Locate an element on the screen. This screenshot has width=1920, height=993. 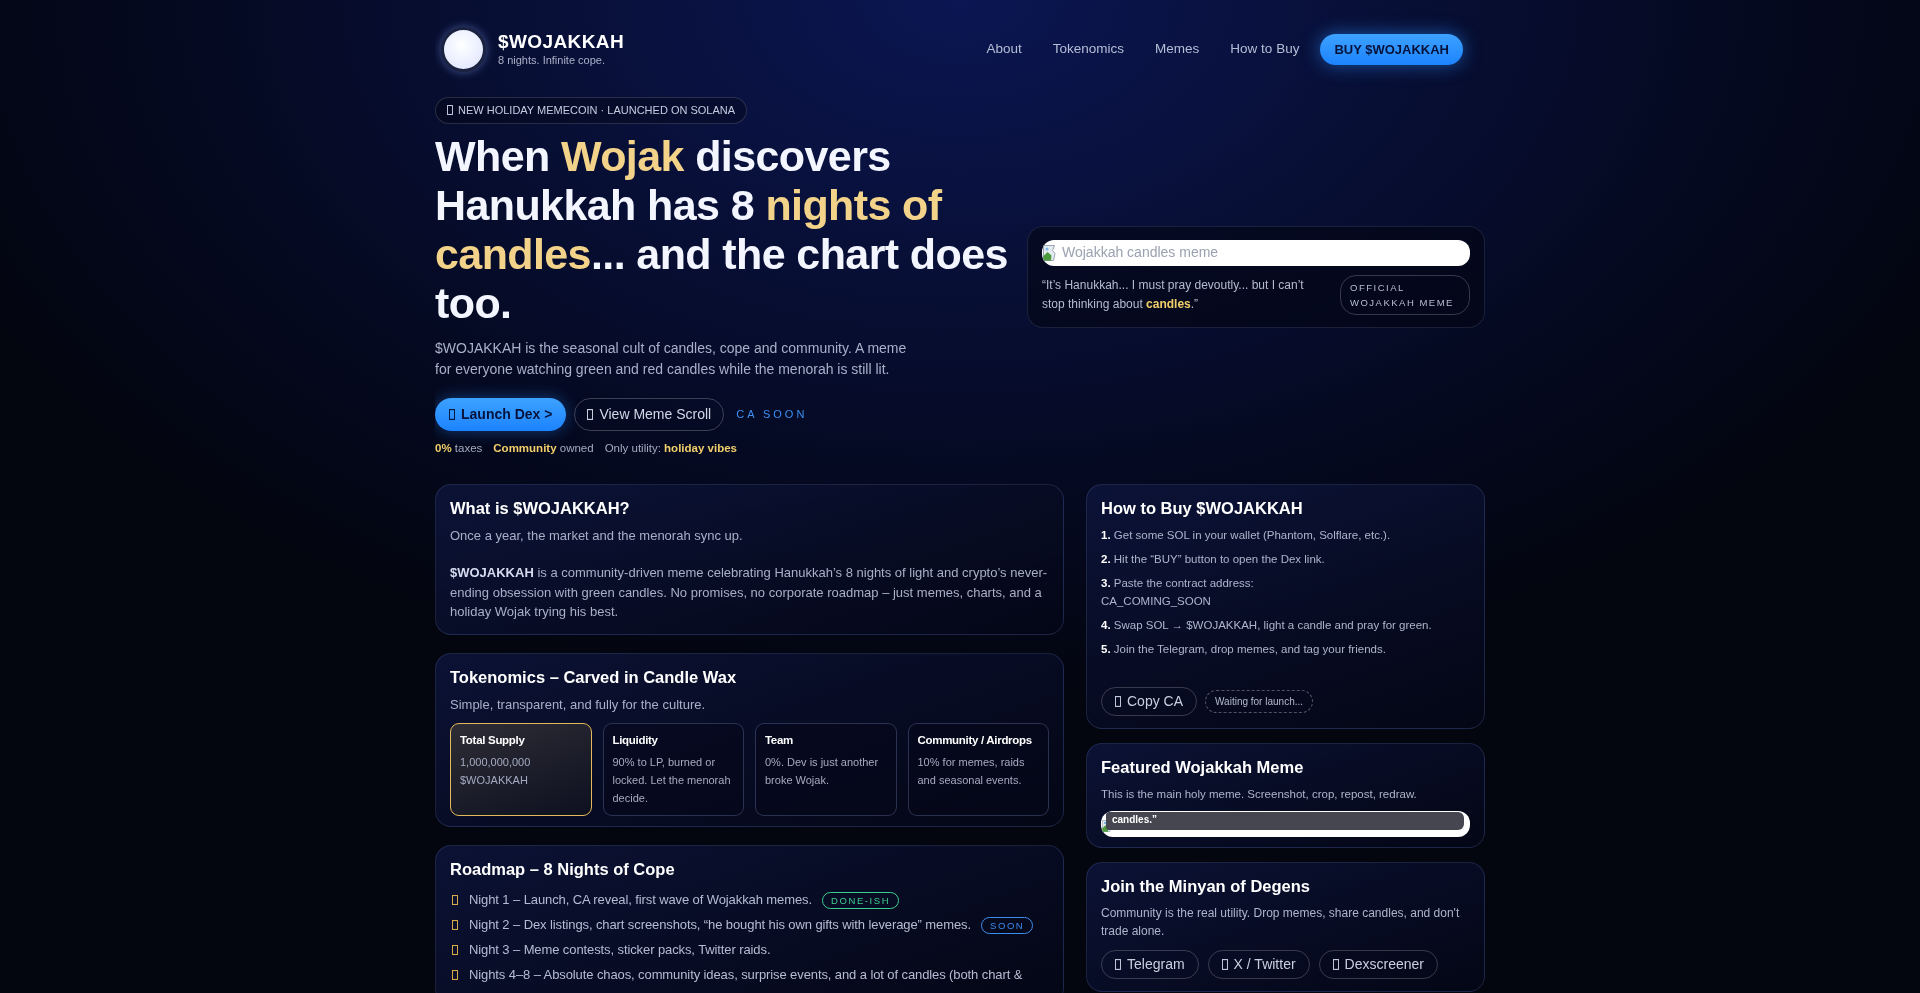
tile-title: Community / Airdrops is located at coordinates (975, 741).